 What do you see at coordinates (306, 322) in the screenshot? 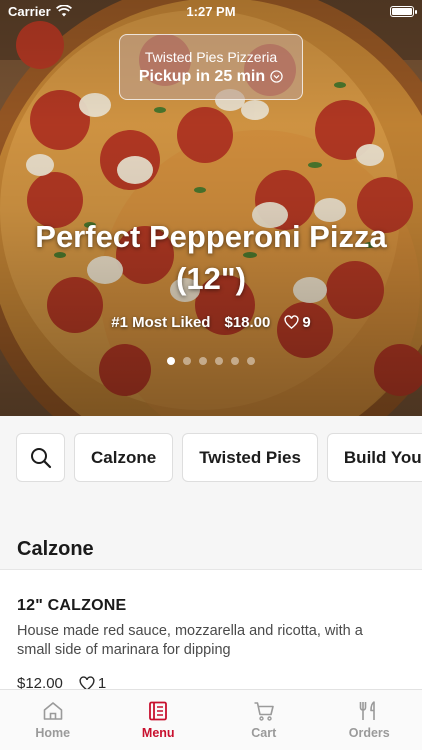
I see `featured-likes-count: 9` at bounding box center [306, 322].